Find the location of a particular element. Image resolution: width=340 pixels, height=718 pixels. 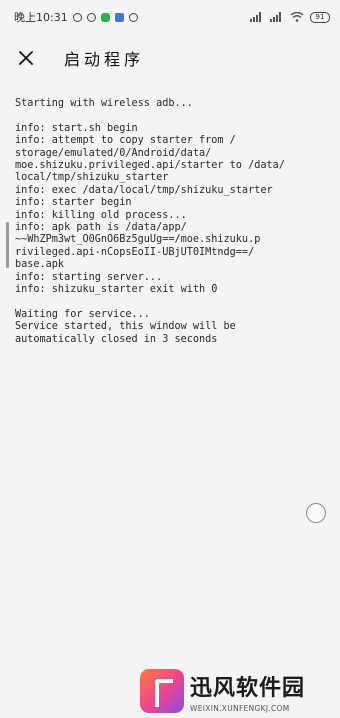

watermark-logo-icon is located at coordinates (162, 691).